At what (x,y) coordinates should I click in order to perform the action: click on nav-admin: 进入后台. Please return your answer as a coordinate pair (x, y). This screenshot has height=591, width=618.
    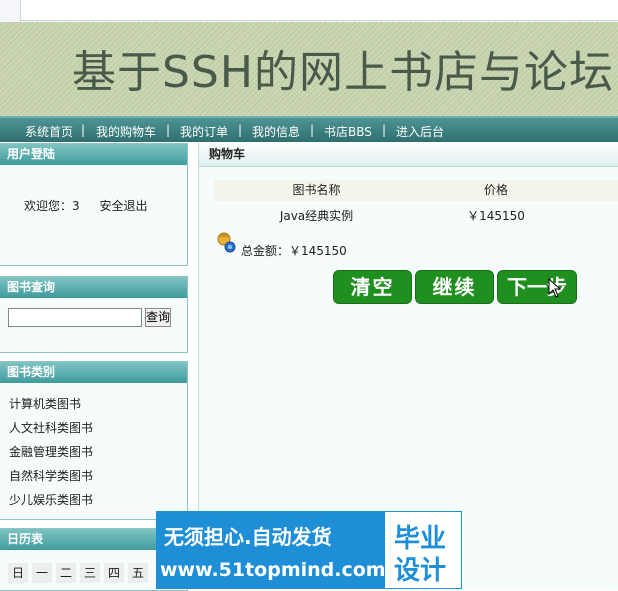
    Looking at the image, I should click on (420, 131).